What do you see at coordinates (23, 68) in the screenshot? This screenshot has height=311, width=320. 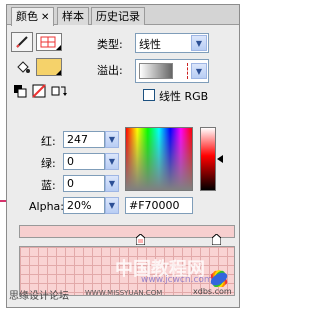 I see `fill-bucket-icon` at bounding box center [23, 68].